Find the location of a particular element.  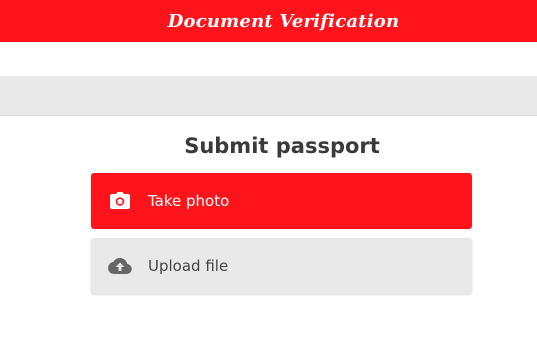

section-title: Submit passport is located at coordinates (282, 146).